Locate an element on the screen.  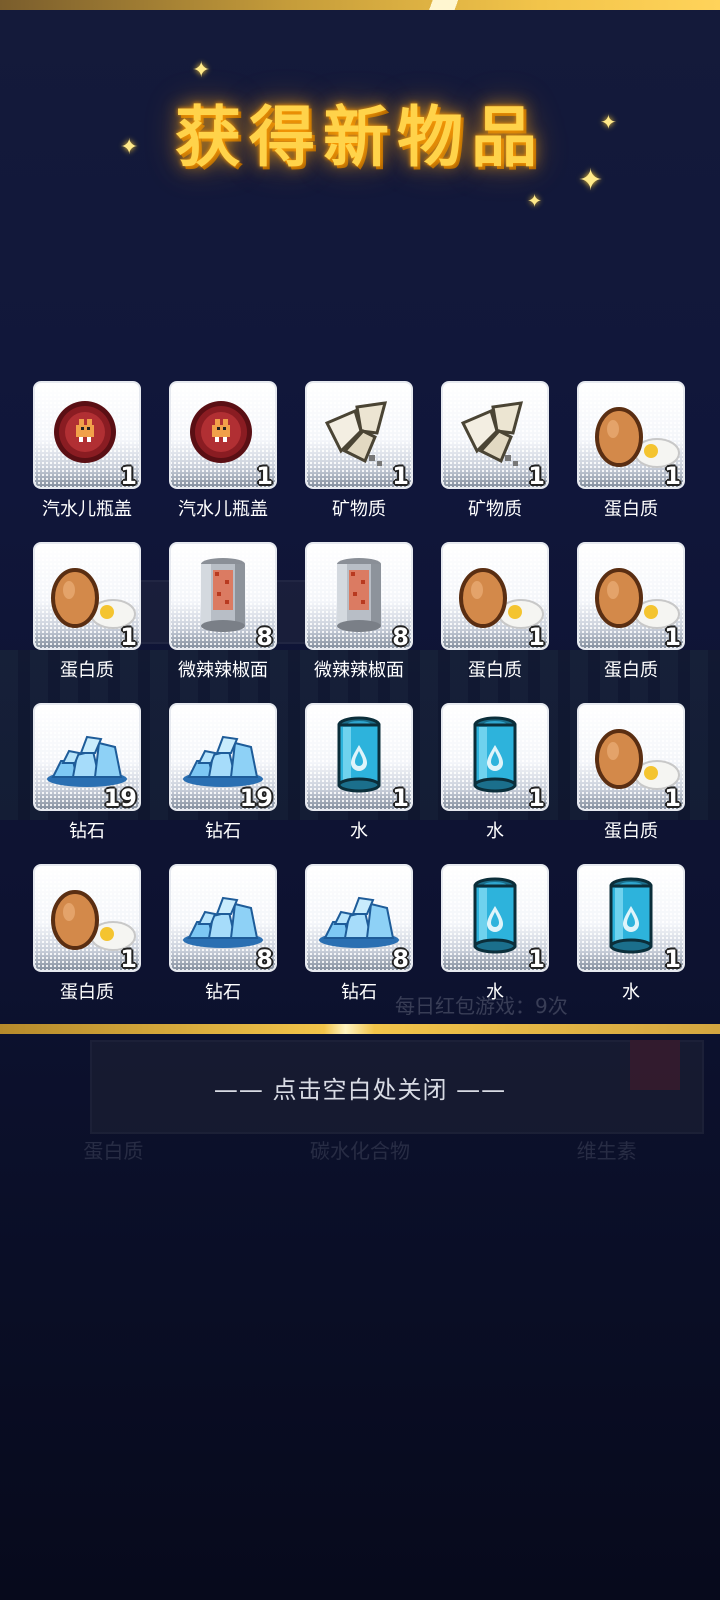
close-hint: —— 点击空白处关闭 —— is located at coordinates (360, 1087).